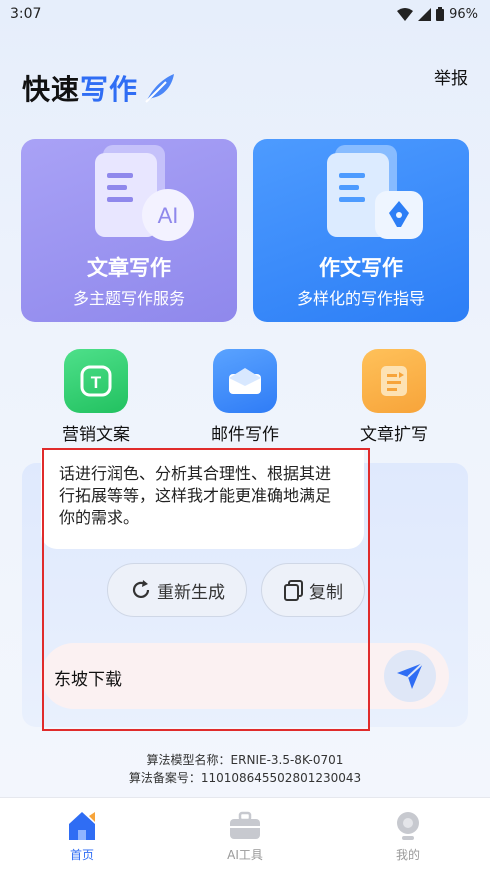 The width and height of the screenshot is (490, 871). Describe the element at coordinates (129, 268) in the screenshot. I see `card-title: 文章写作` at that location.